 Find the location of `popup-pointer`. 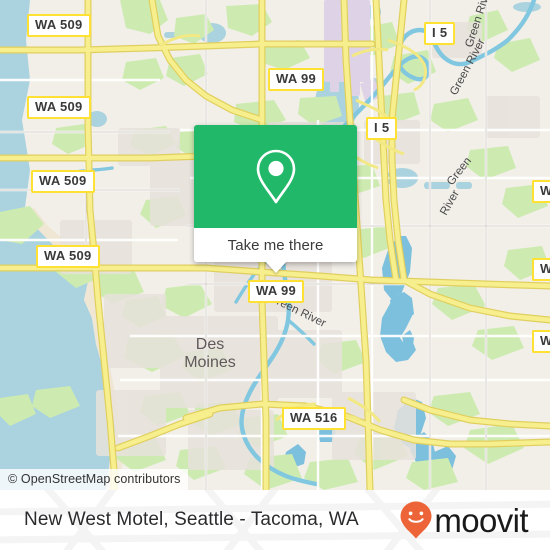

popup-pointer is located at coordinates (275, 267).